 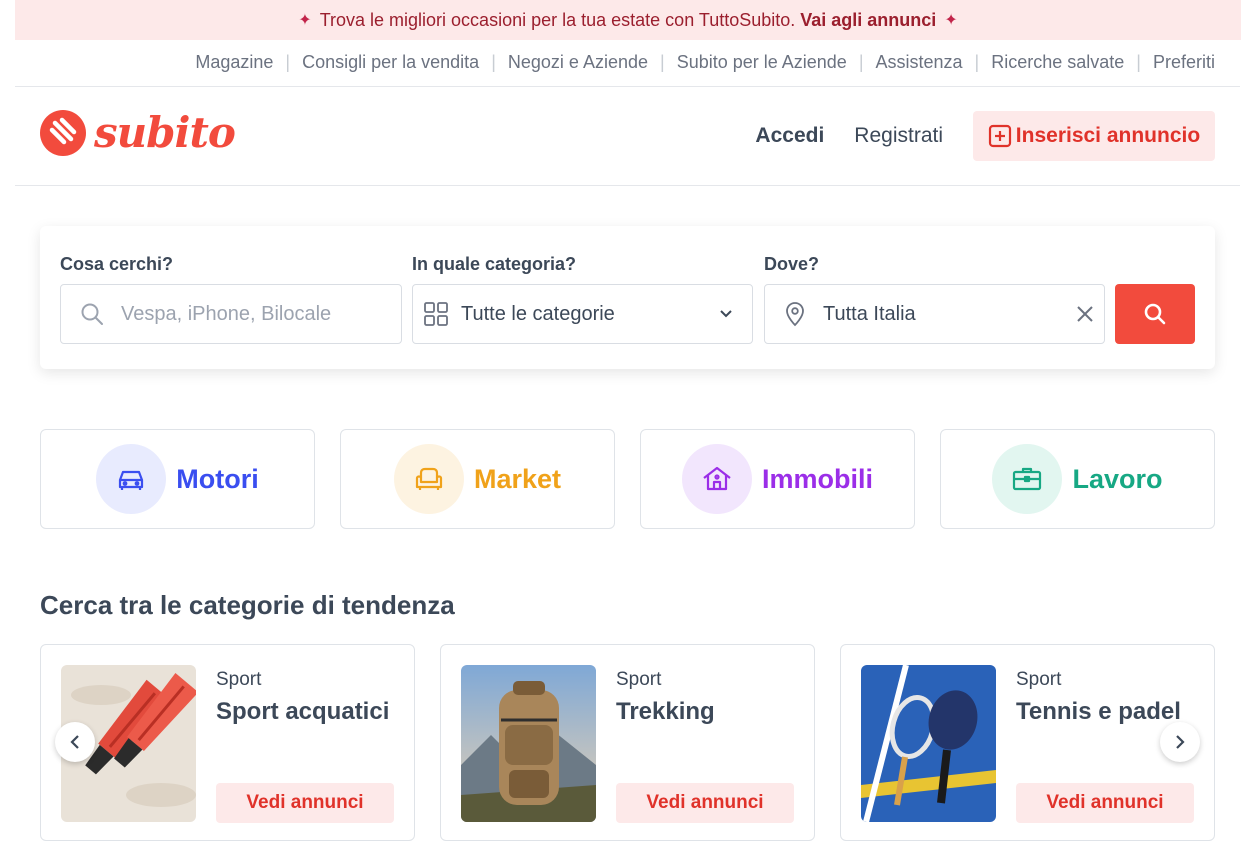 I want to click on backpack-image, so click(x=528, y=743).